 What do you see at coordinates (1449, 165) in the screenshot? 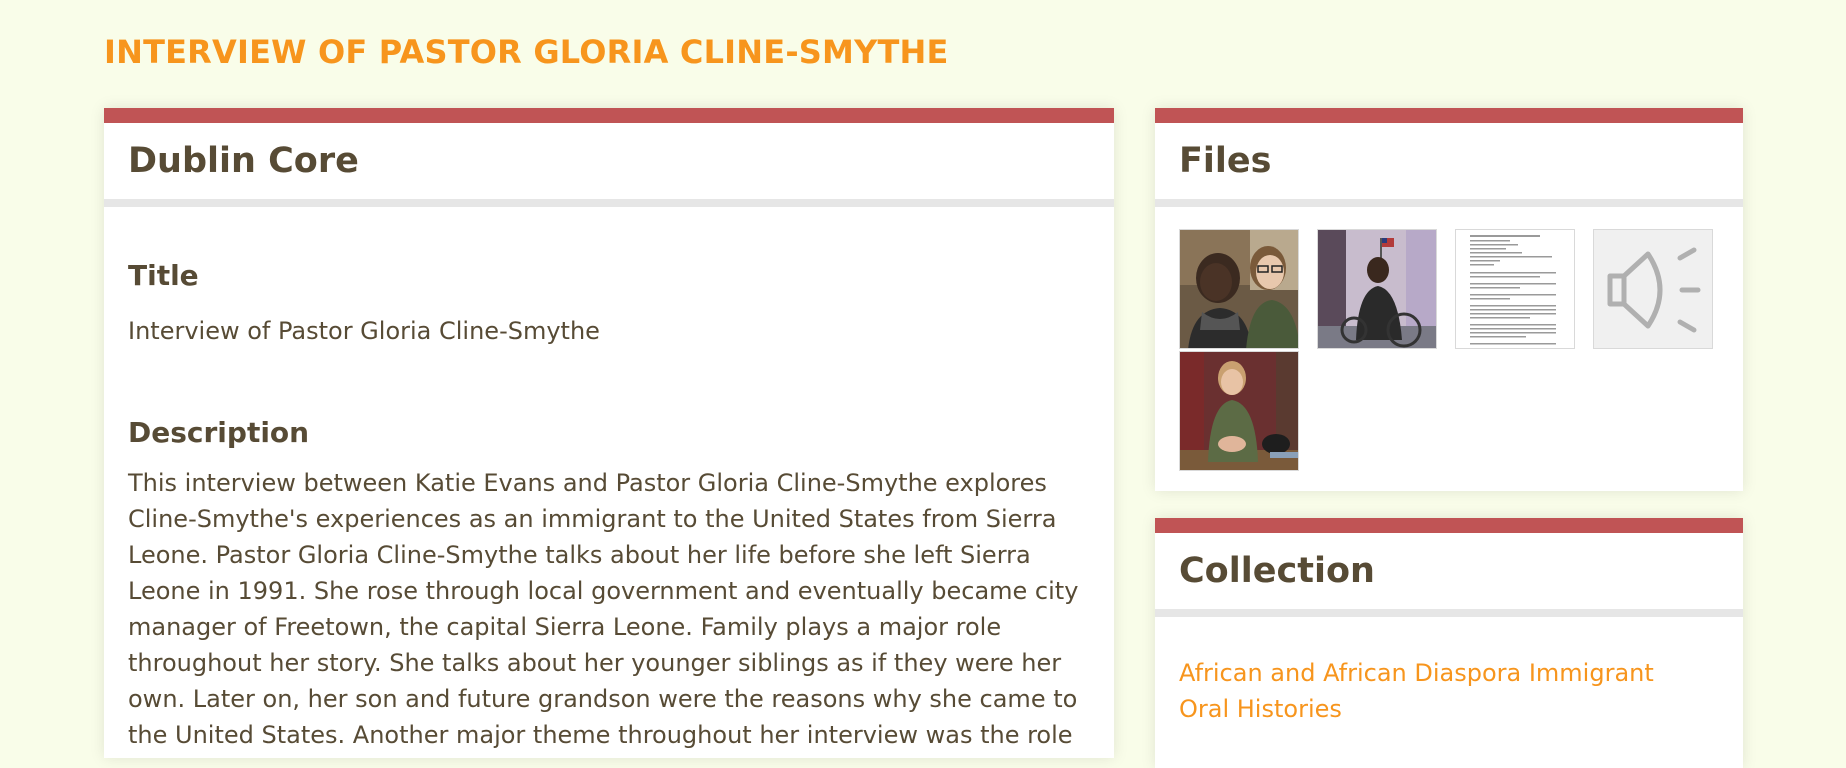
I see `files-header: Files` at bounding box center [1449, 165].